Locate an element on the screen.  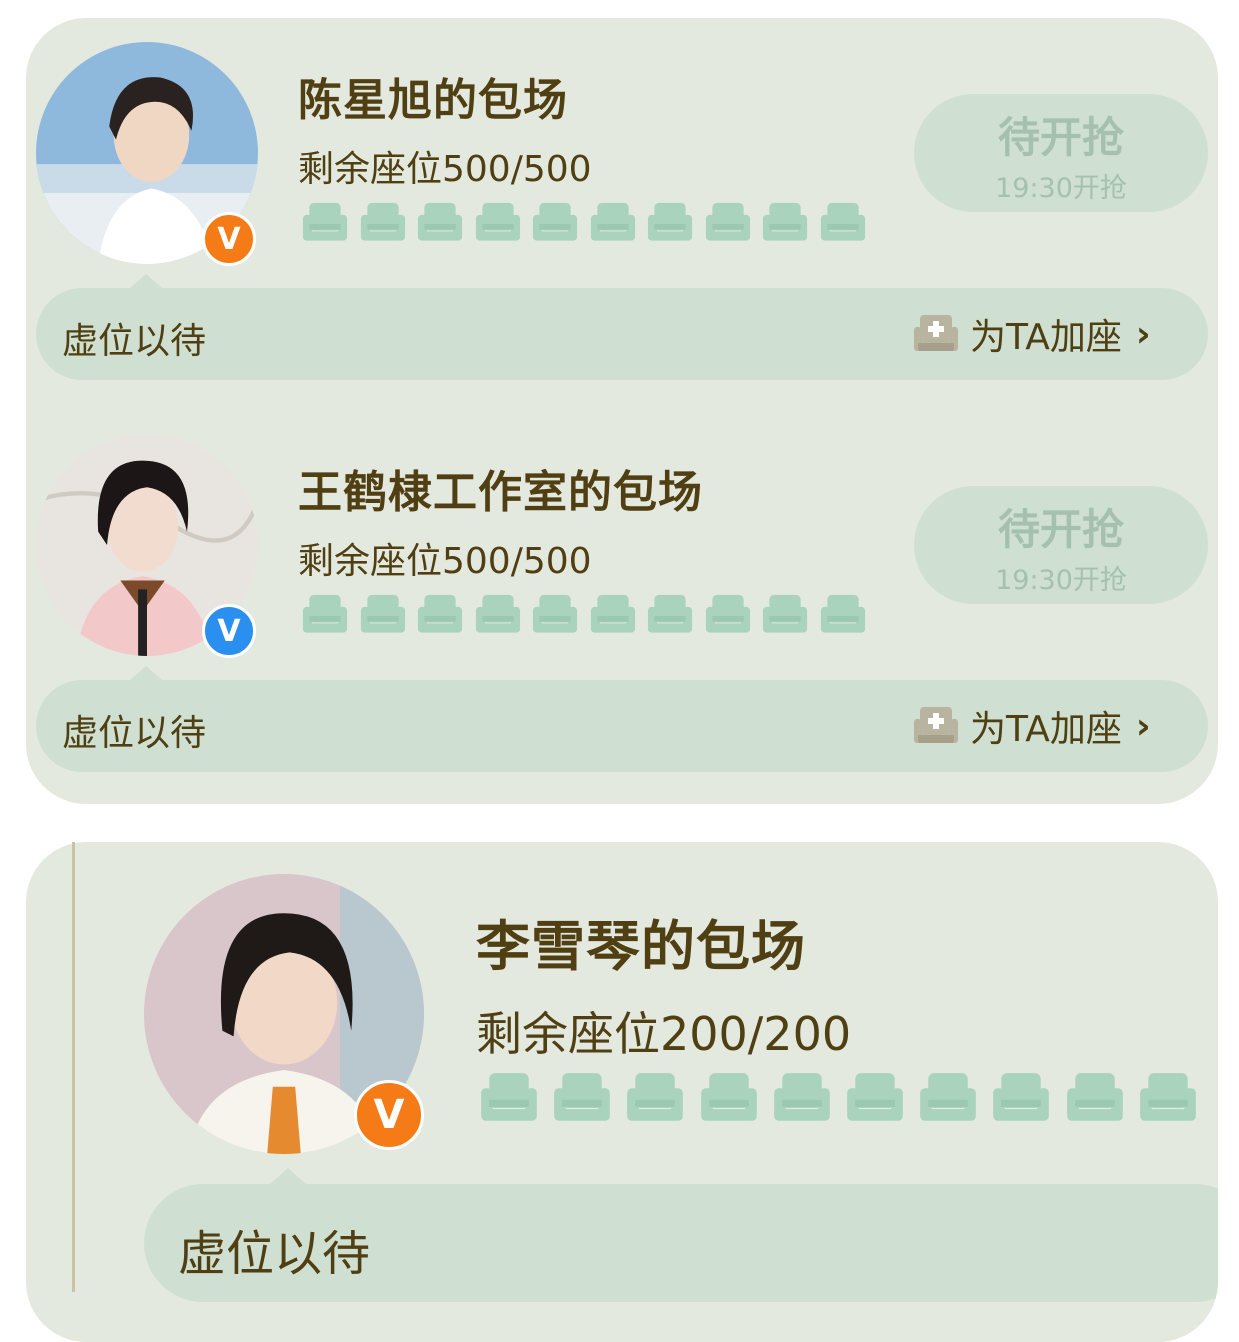
wait-bar: 虚位以待 is located at coordinates (681, 1243).